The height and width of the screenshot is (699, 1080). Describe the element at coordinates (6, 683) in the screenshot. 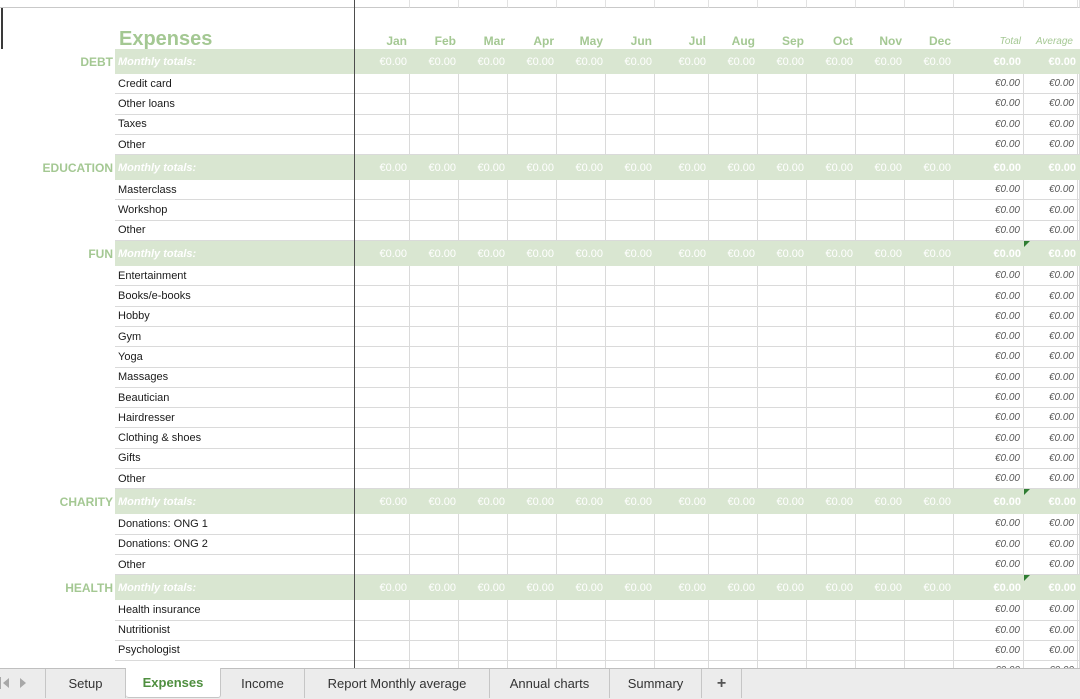

I see `tab-scroll-left-icon` at that location.